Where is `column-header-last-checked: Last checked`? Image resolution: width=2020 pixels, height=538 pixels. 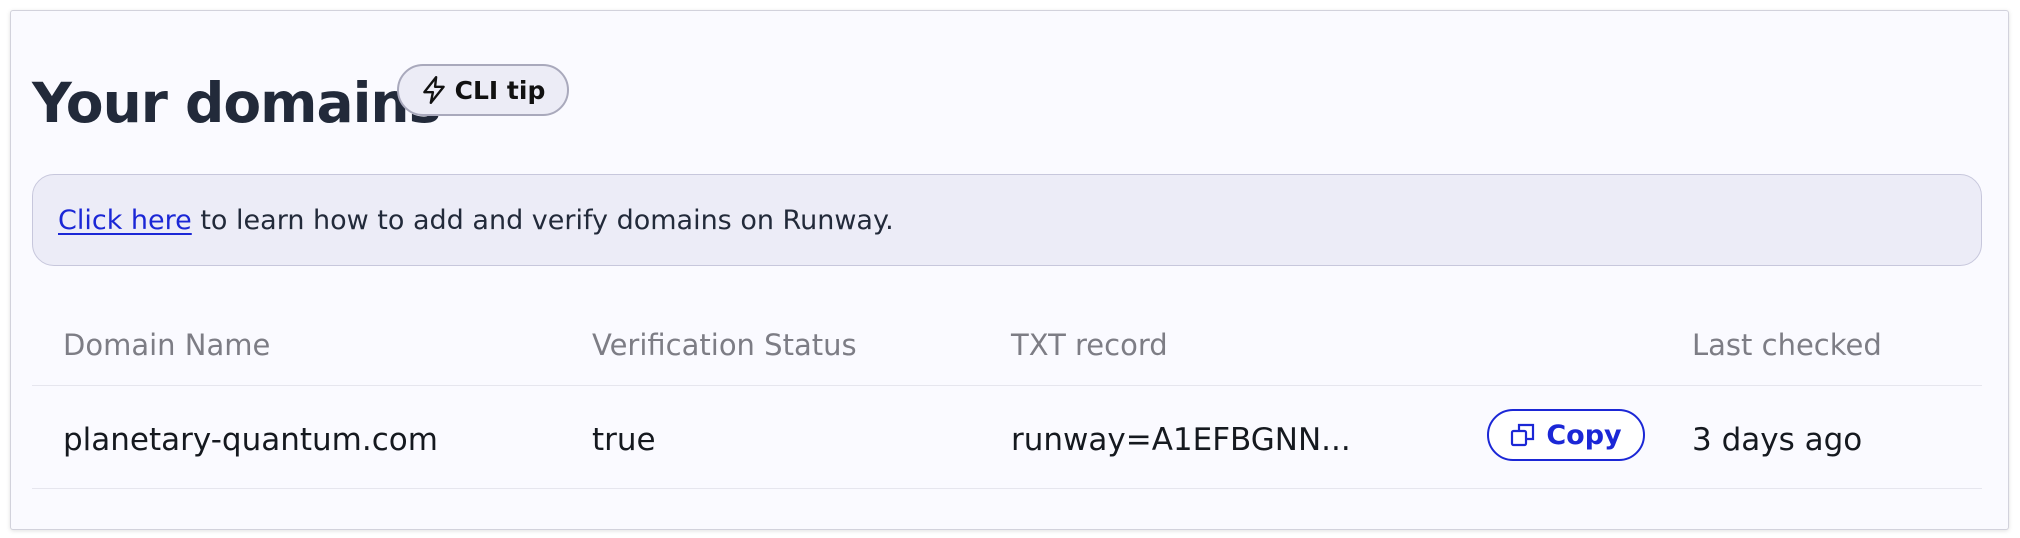
column-header-last-checked: Last checked is located at coordinates (1787, 345).